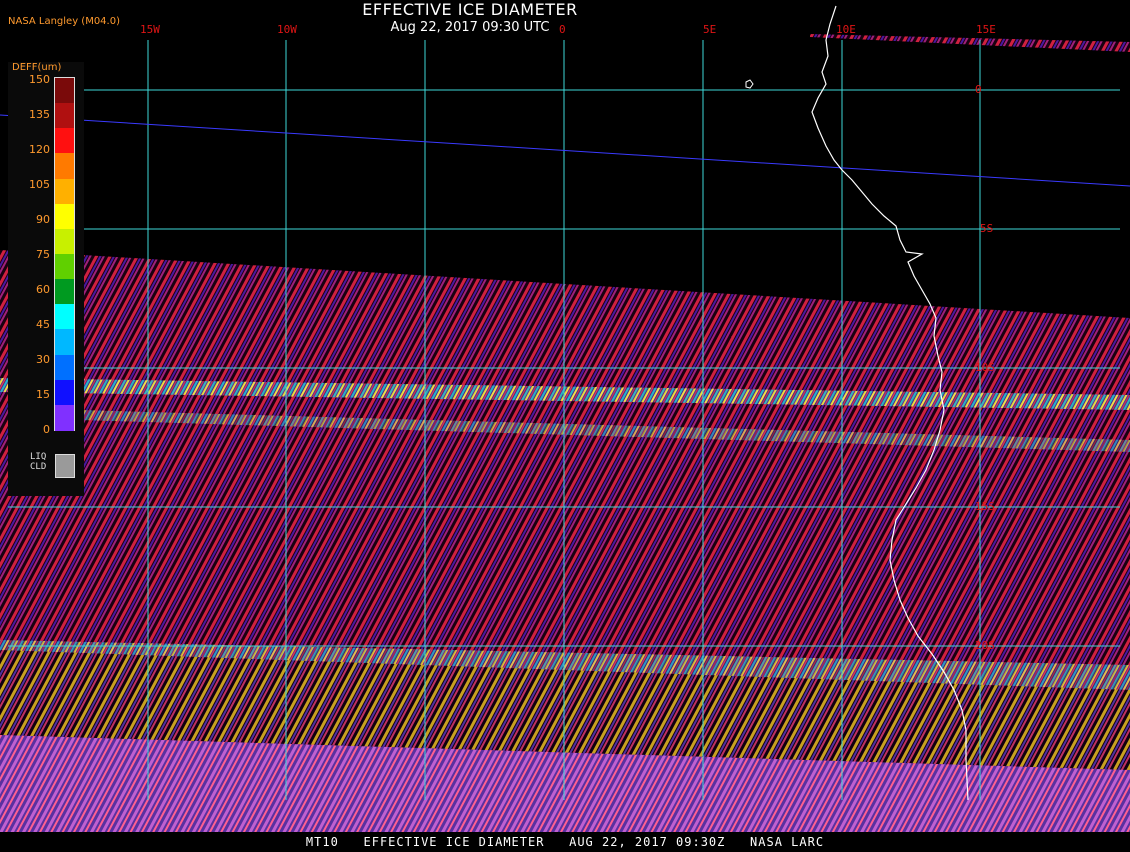 The width and height of the screenshot is (1130, 852). Describe the element at coordinates (43, 219) in the screenshot. I see `legend-tick: 90` at that location.